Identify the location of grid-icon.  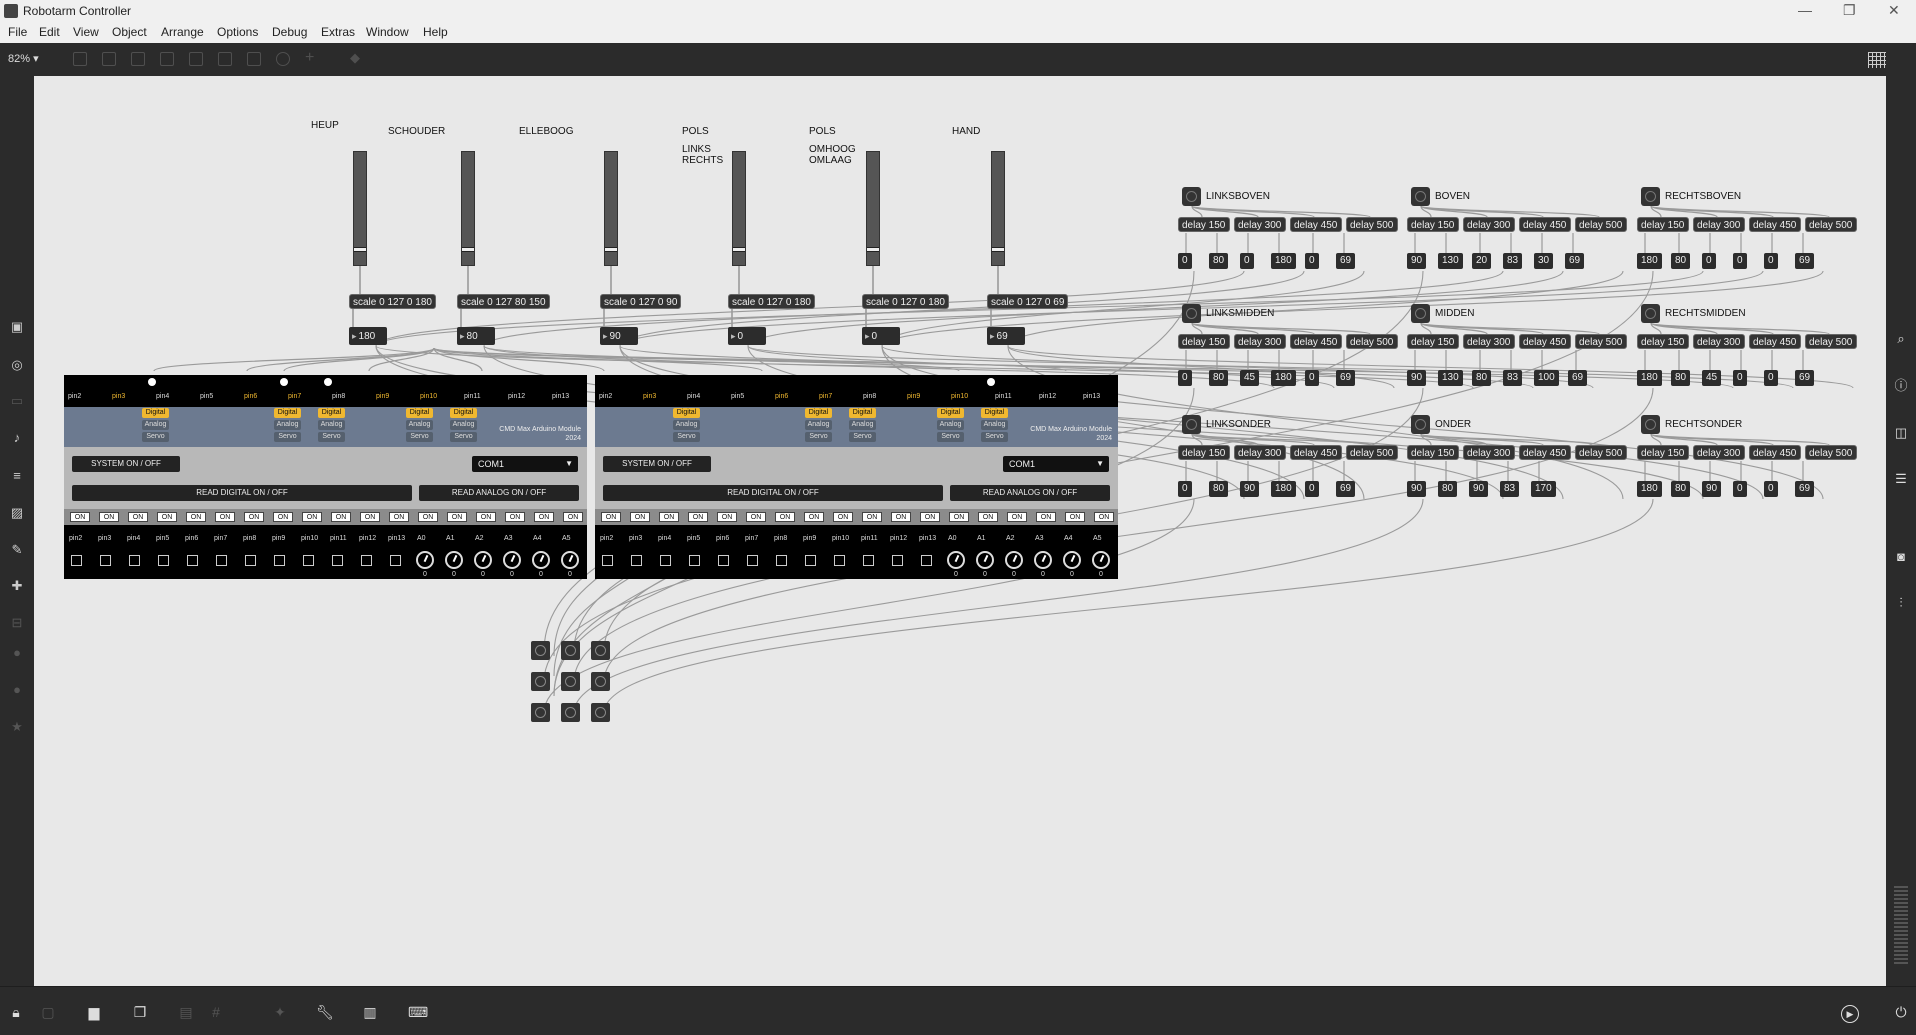
(1877, 60).